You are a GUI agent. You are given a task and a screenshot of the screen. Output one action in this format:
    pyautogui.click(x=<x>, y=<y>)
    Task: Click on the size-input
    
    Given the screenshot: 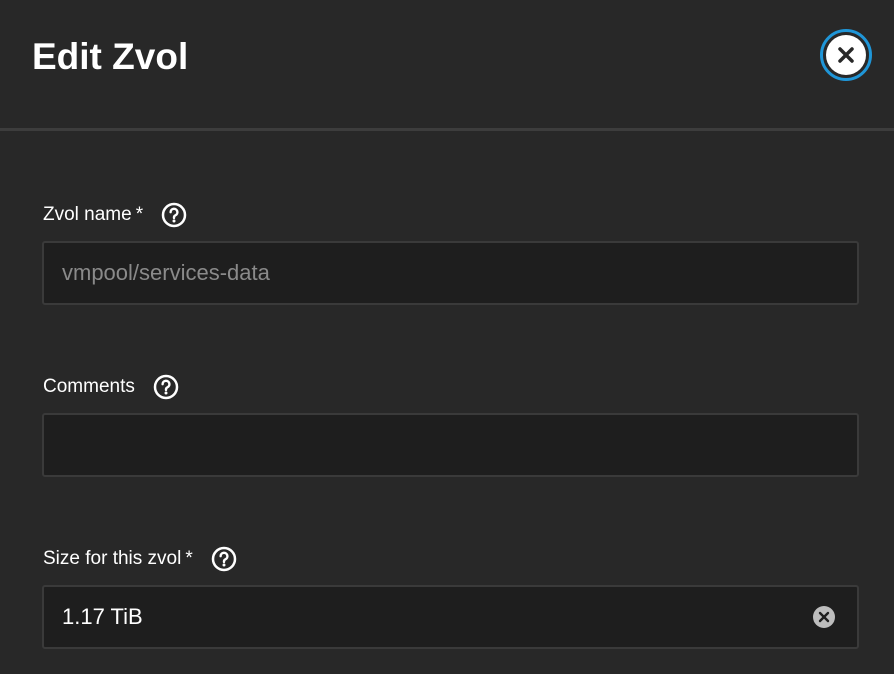 What is the action you would take?
    pyautogui.click(x=450, y=617)
    